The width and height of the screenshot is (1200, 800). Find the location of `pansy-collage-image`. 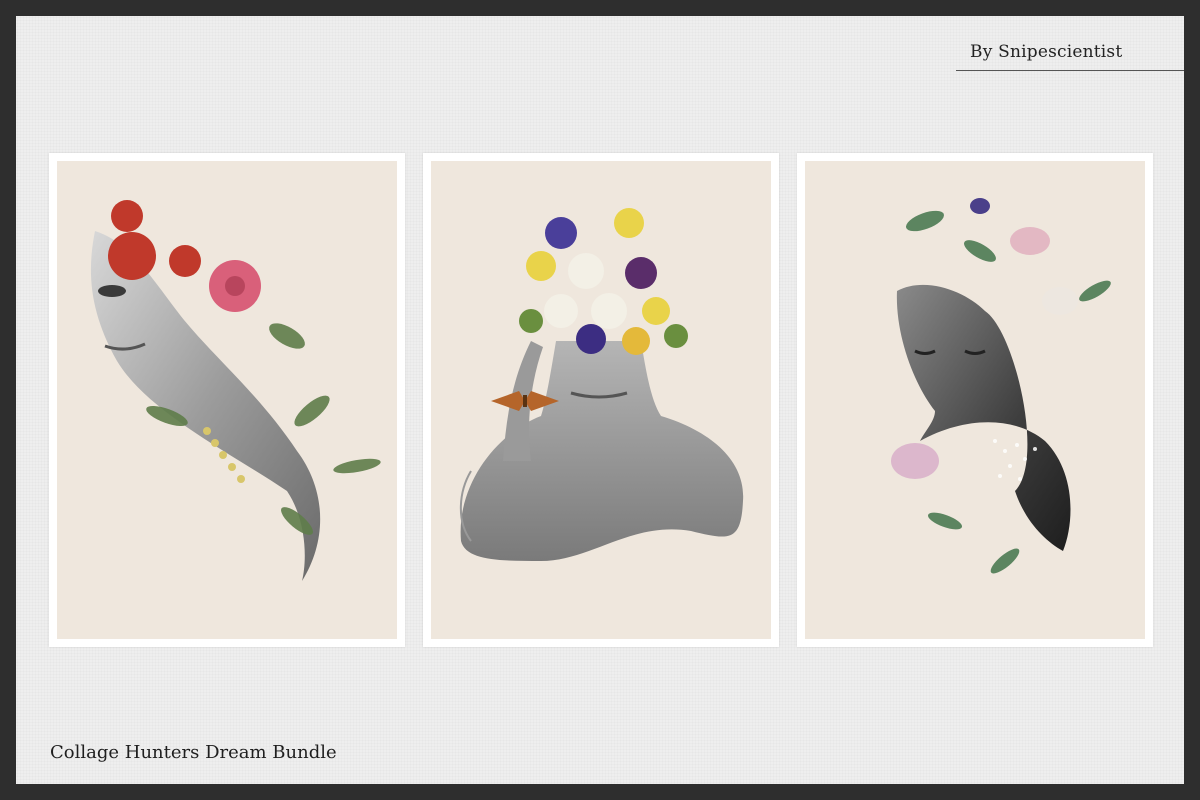

pansy-collage-image is located at coordinates (601, 384).